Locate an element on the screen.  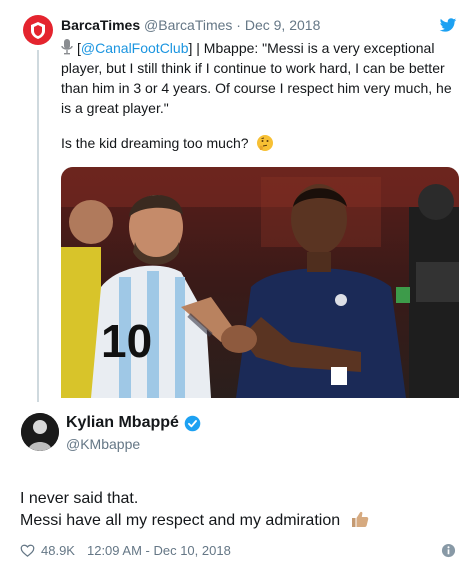
barcatimes-avatar is located at coordinates (38, 30).